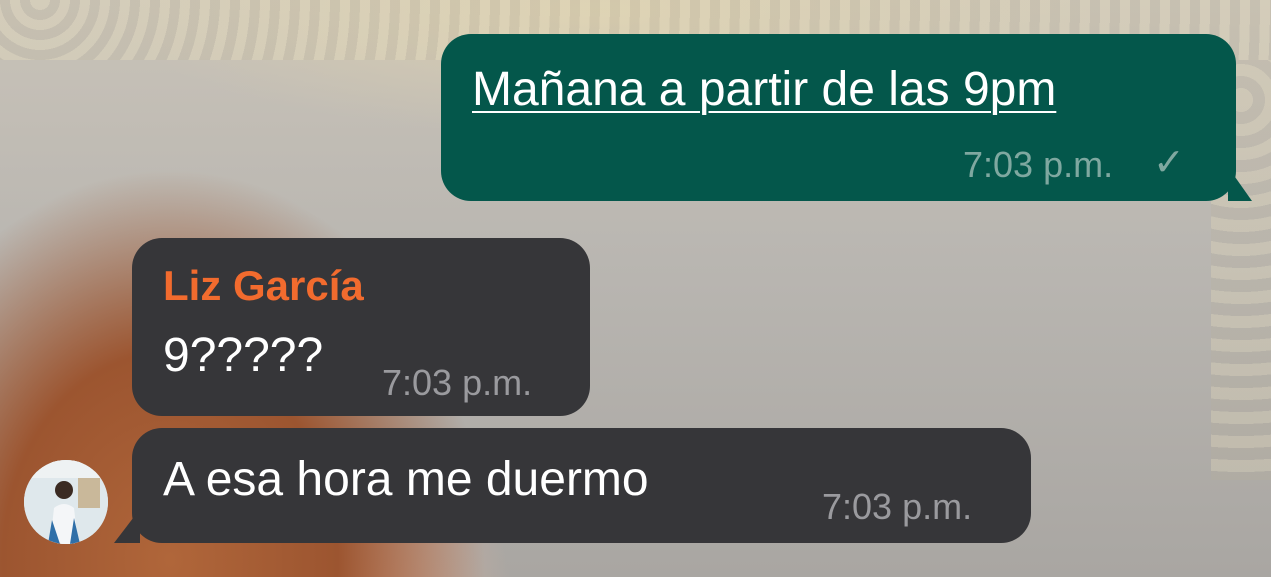  I want to click on avatar-photo, so click(66, 502).